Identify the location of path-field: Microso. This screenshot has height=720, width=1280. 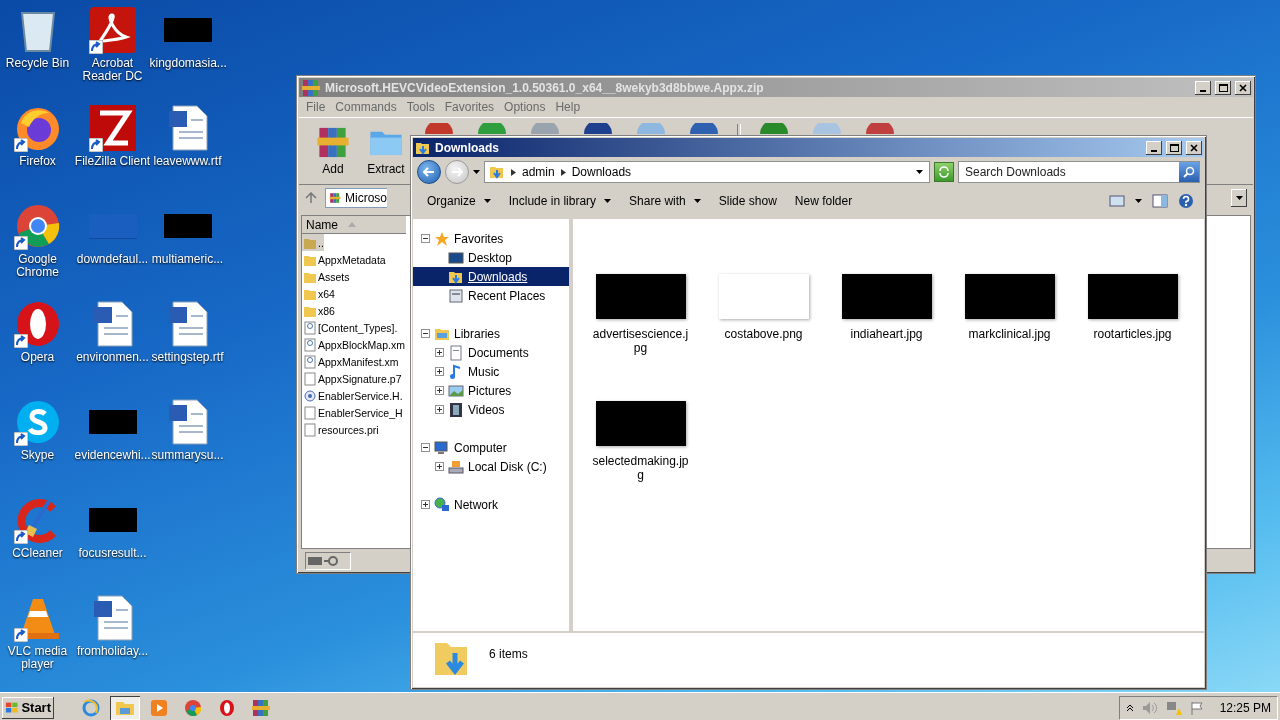
(356, 198).